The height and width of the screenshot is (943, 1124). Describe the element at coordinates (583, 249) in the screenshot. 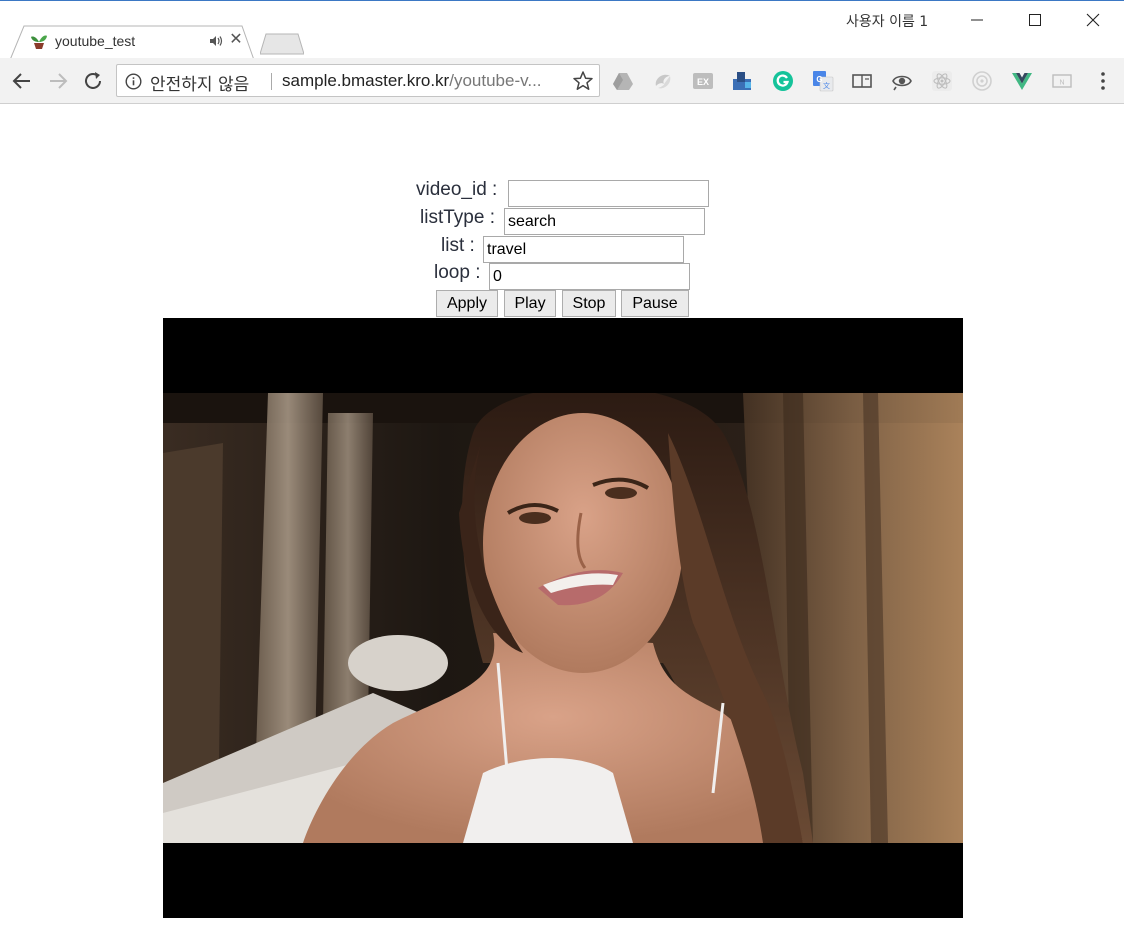

I see `list-input` at that location.